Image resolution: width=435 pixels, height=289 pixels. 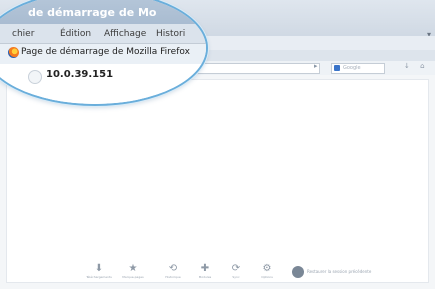 What do you see at coordinates (170, 34) in the screenshot?
I see `menu-history: Histori` at bounding box center [170, 34].